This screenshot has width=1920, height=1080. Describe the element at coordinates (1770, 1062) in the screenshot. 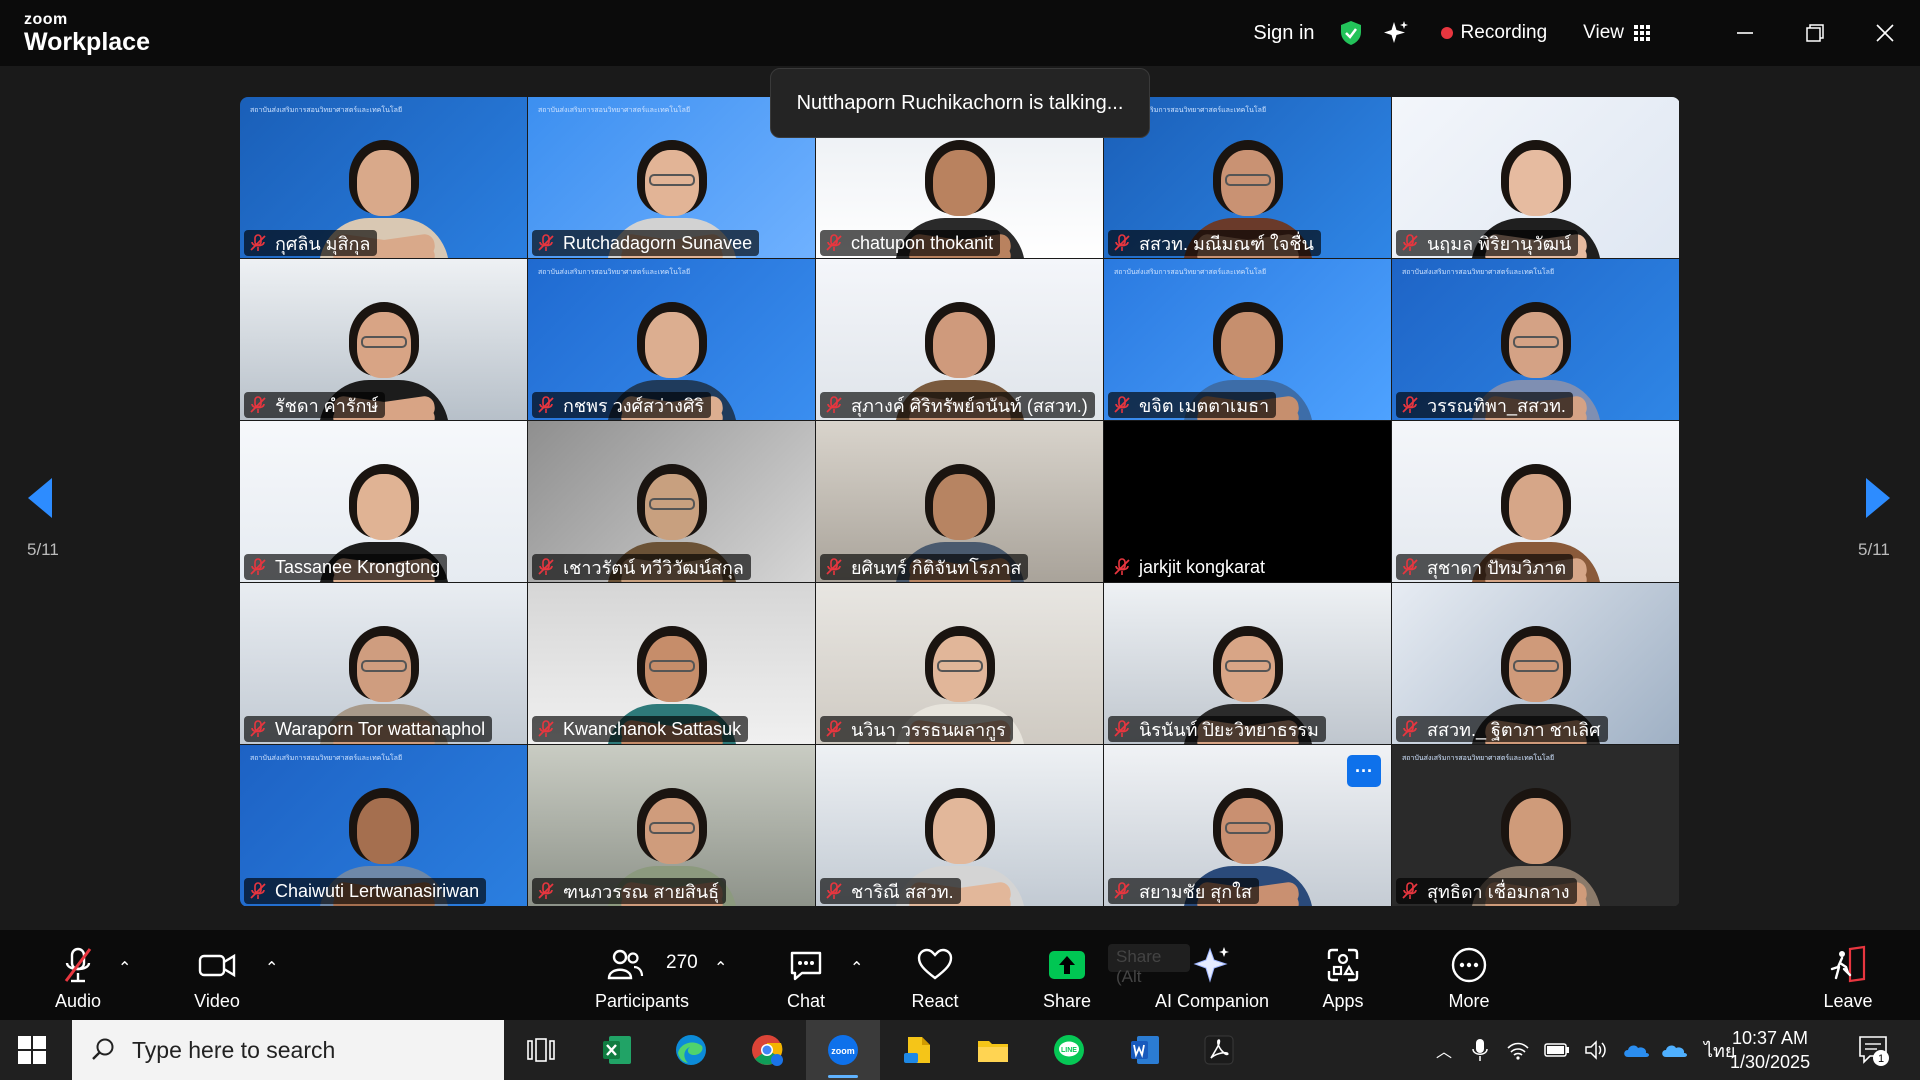

I see `clock-date: 1/30/2025` at that location.